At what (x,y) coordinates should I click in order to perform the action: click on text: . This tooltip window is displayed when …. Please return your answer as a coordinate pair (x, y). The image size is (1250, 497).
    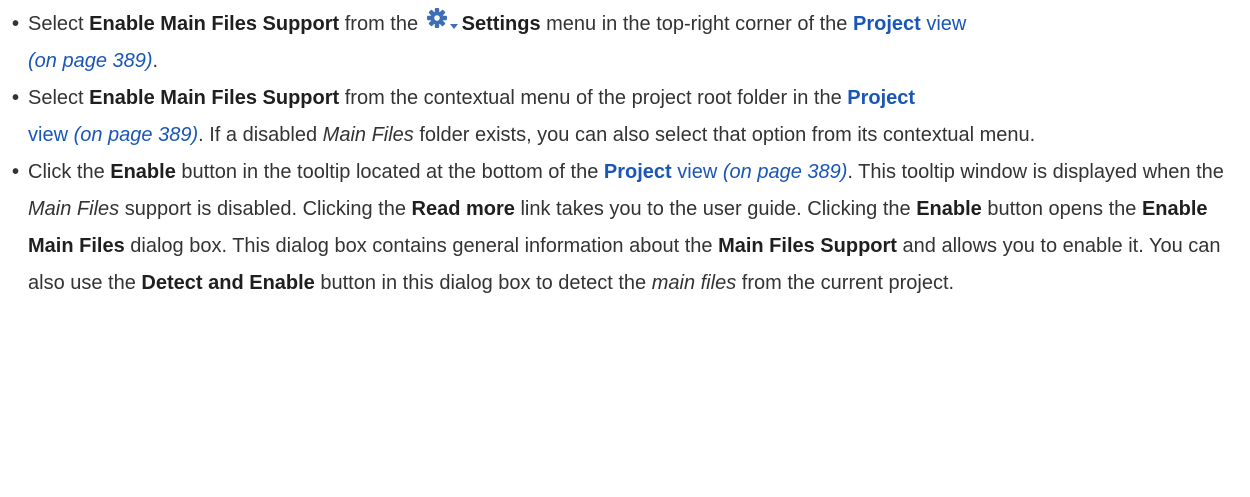
    Looking at the image, I should click on (1035, 172).